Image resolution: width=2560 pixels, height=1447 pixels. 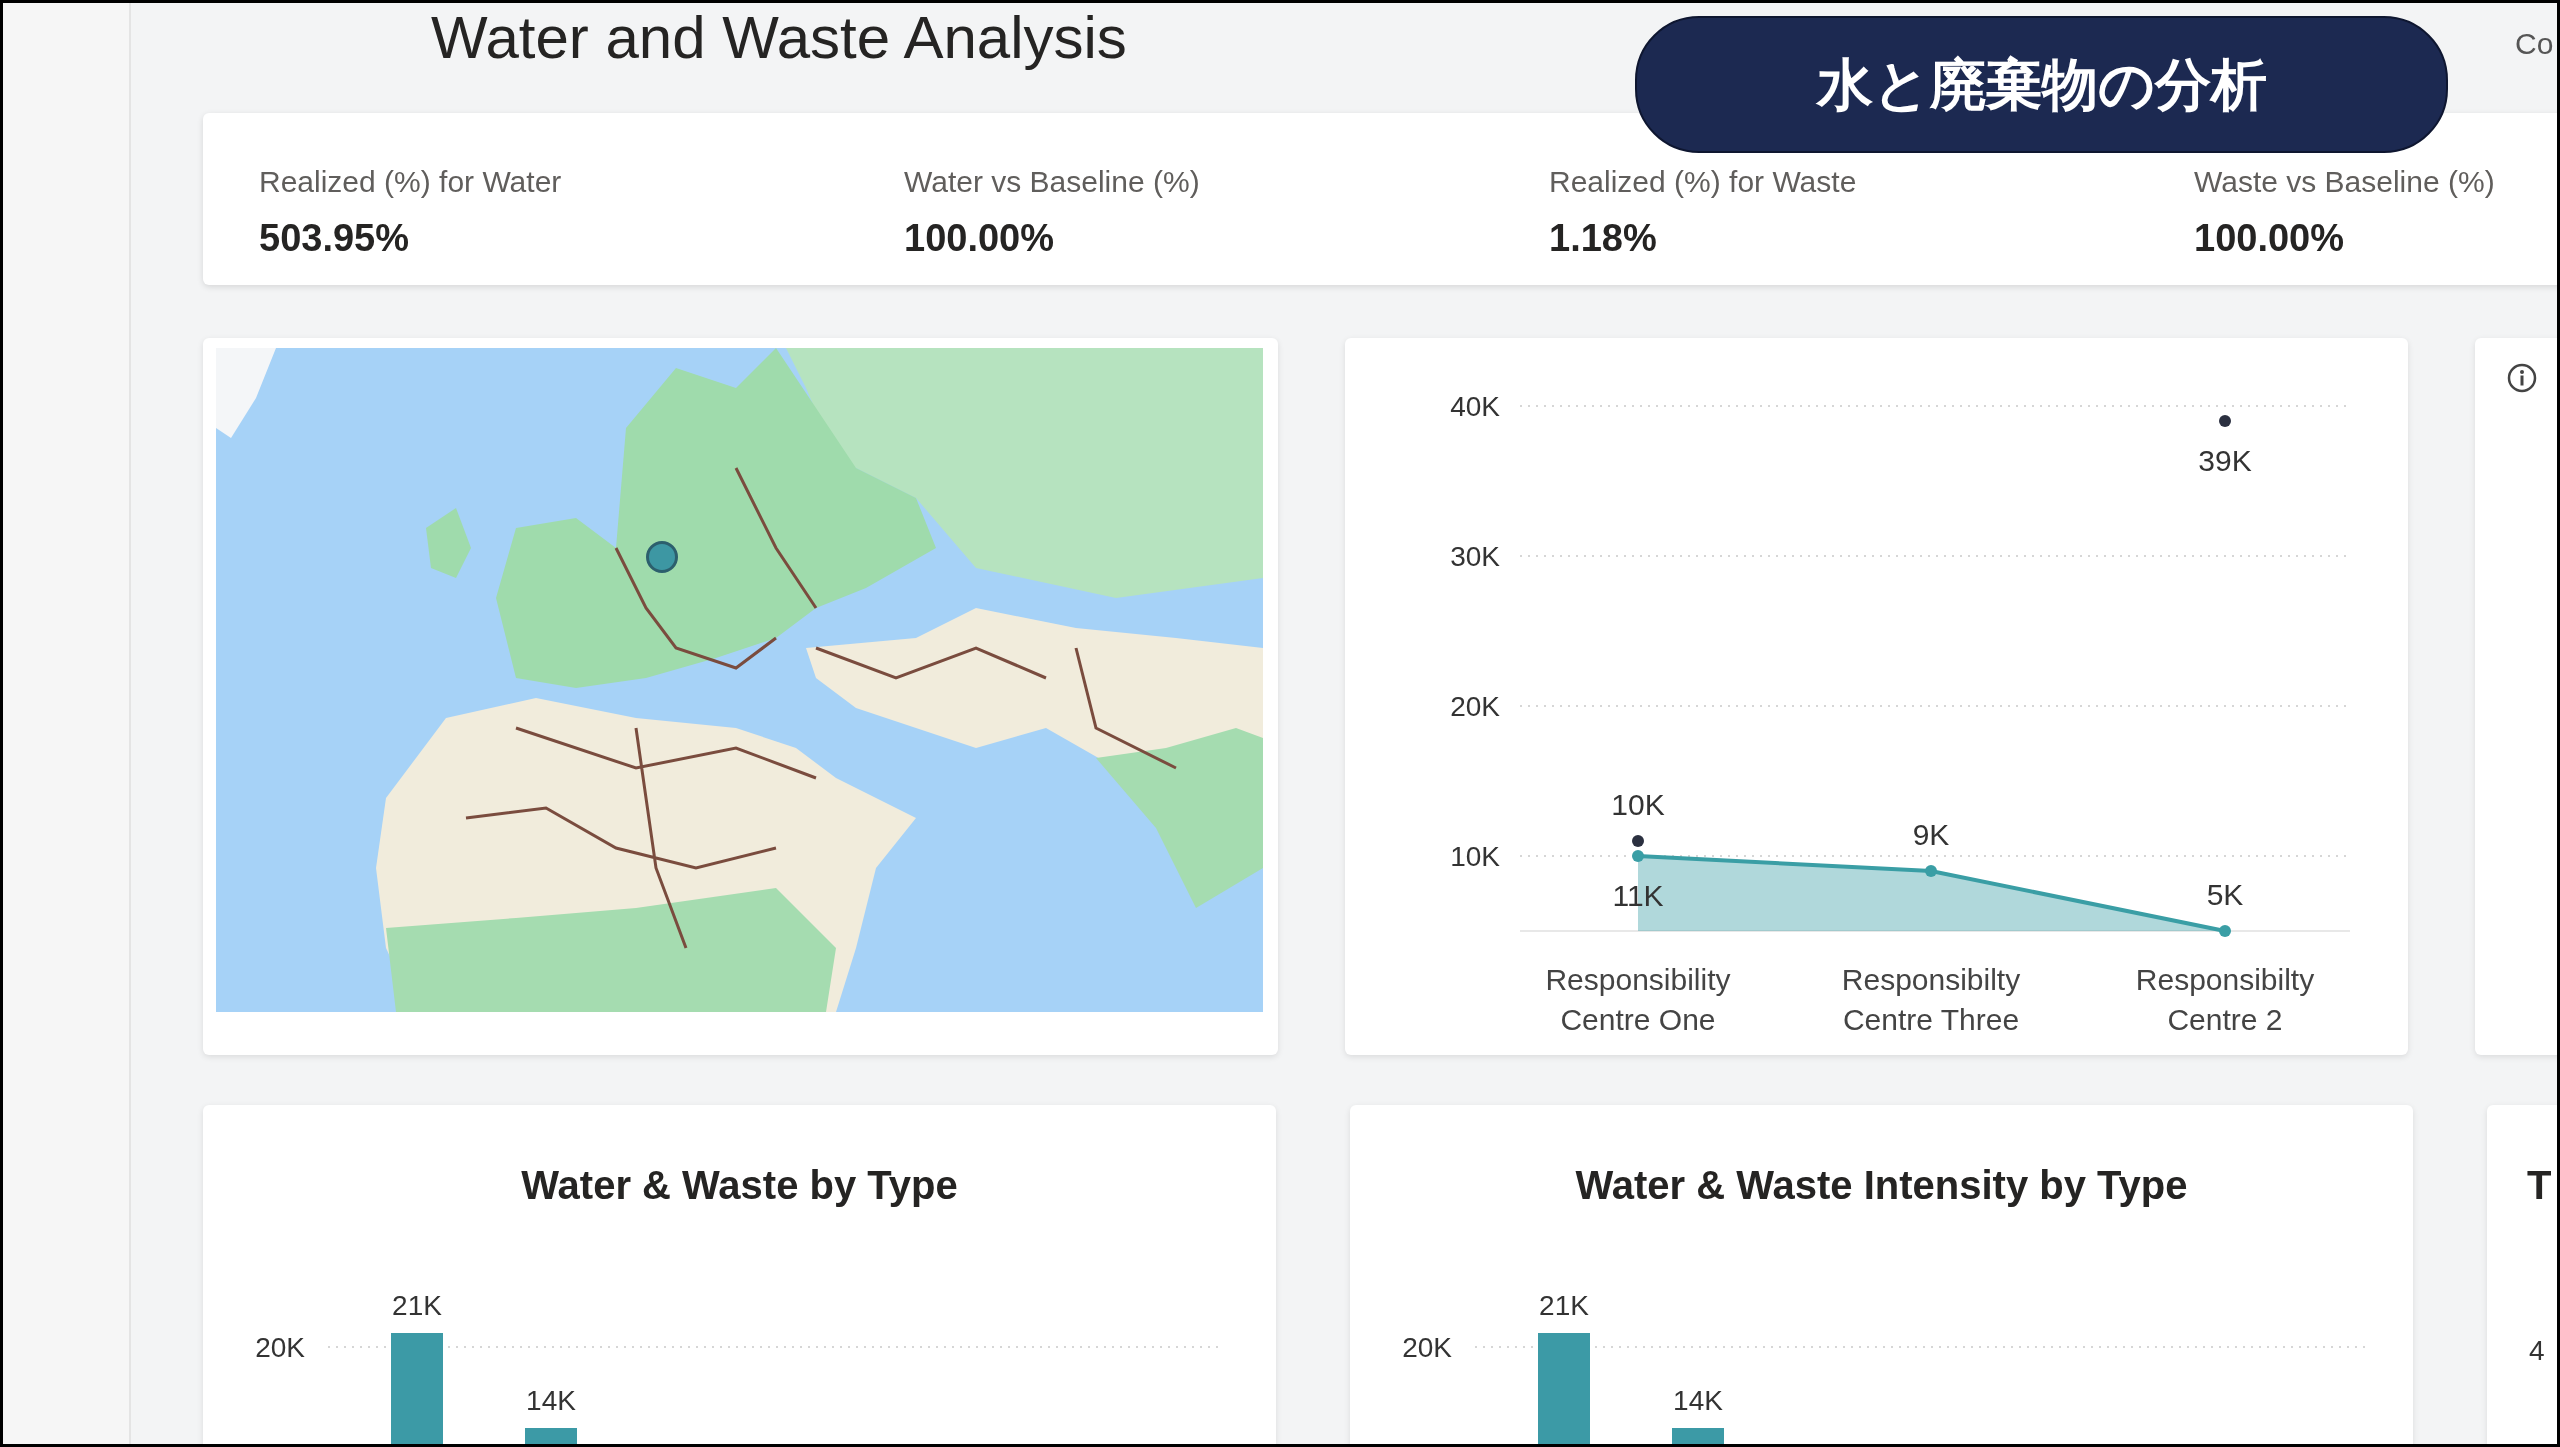 I want to click on data-label: 9K, so click(x=1931, y=834).